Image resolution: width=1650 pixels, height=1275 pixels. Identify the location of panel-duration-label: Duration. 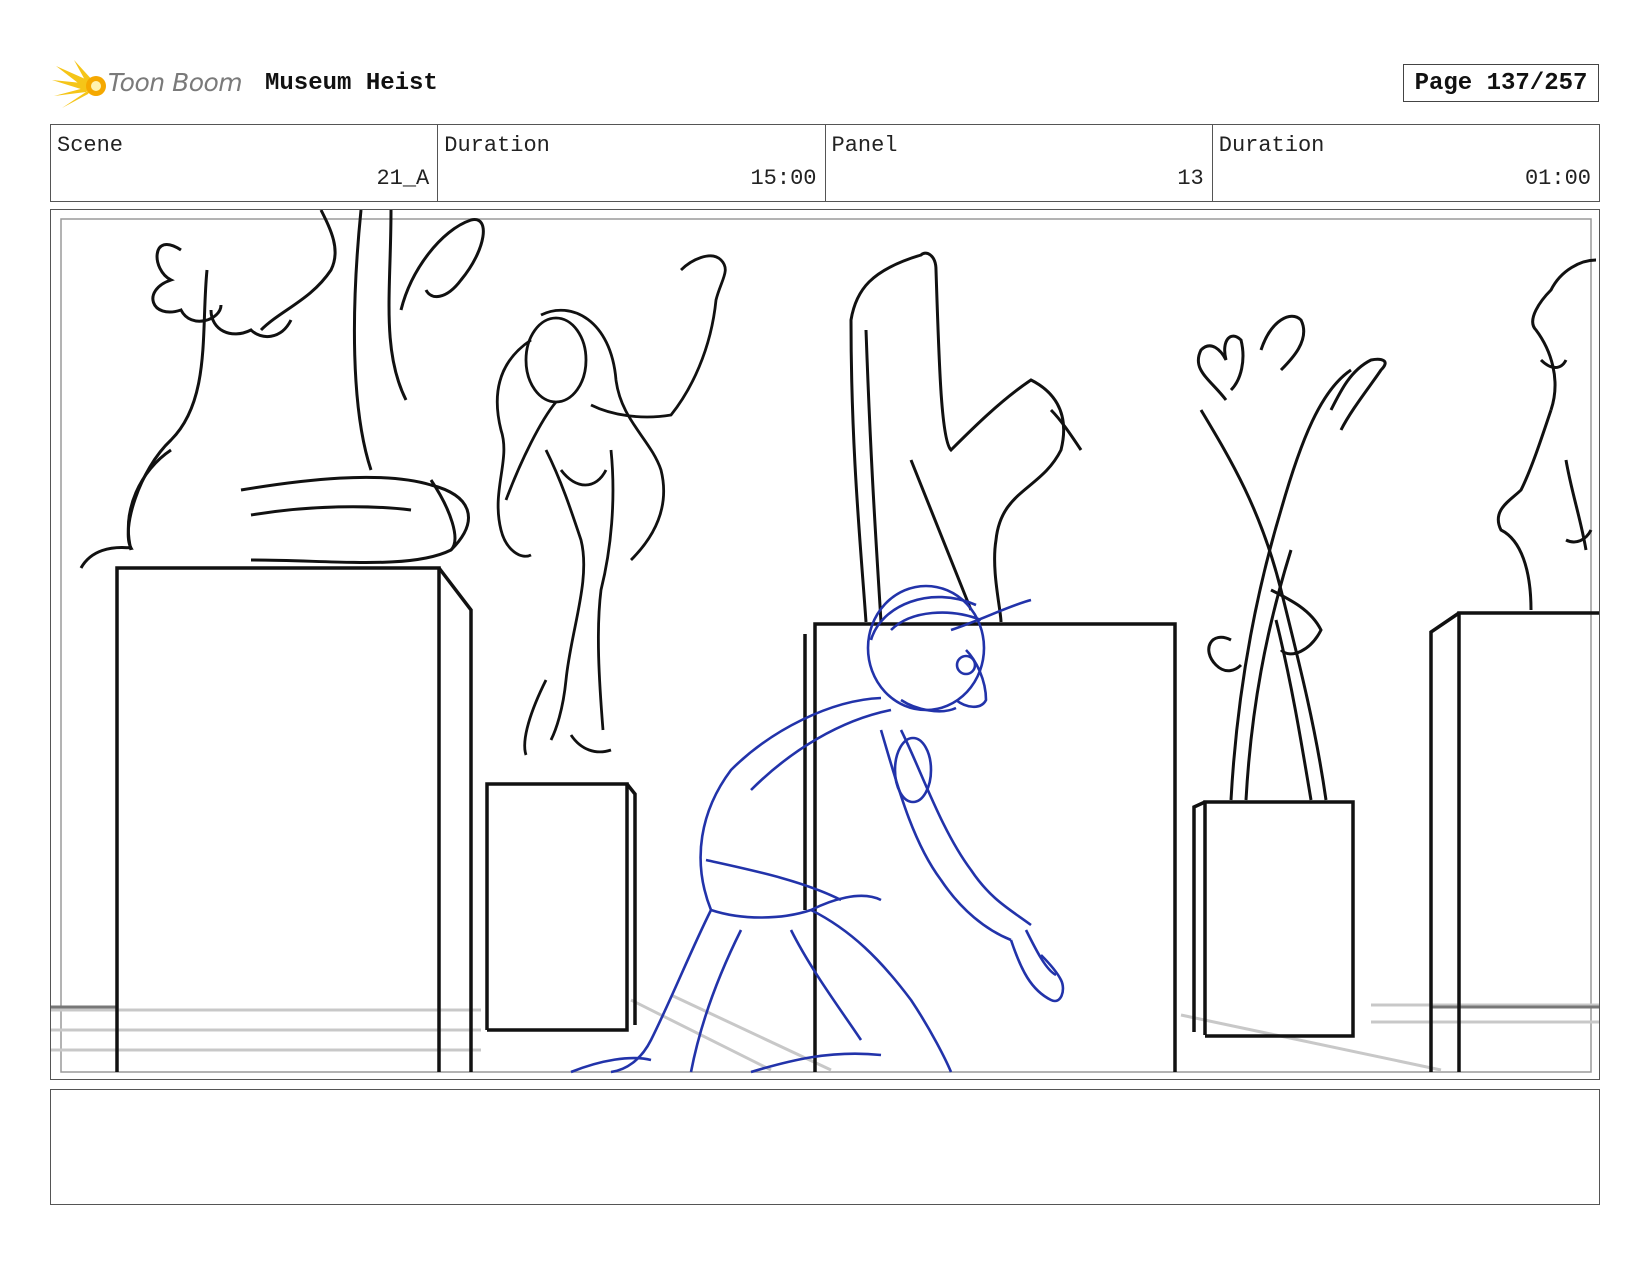
(1271, 145).